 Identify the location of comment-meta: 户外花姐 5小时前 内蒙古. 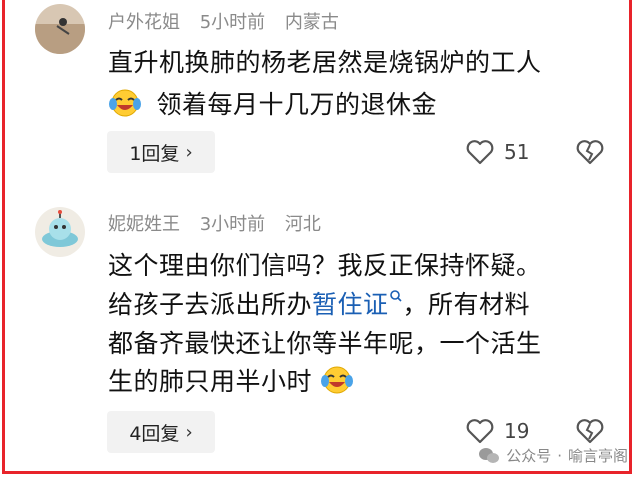
(230, 21).